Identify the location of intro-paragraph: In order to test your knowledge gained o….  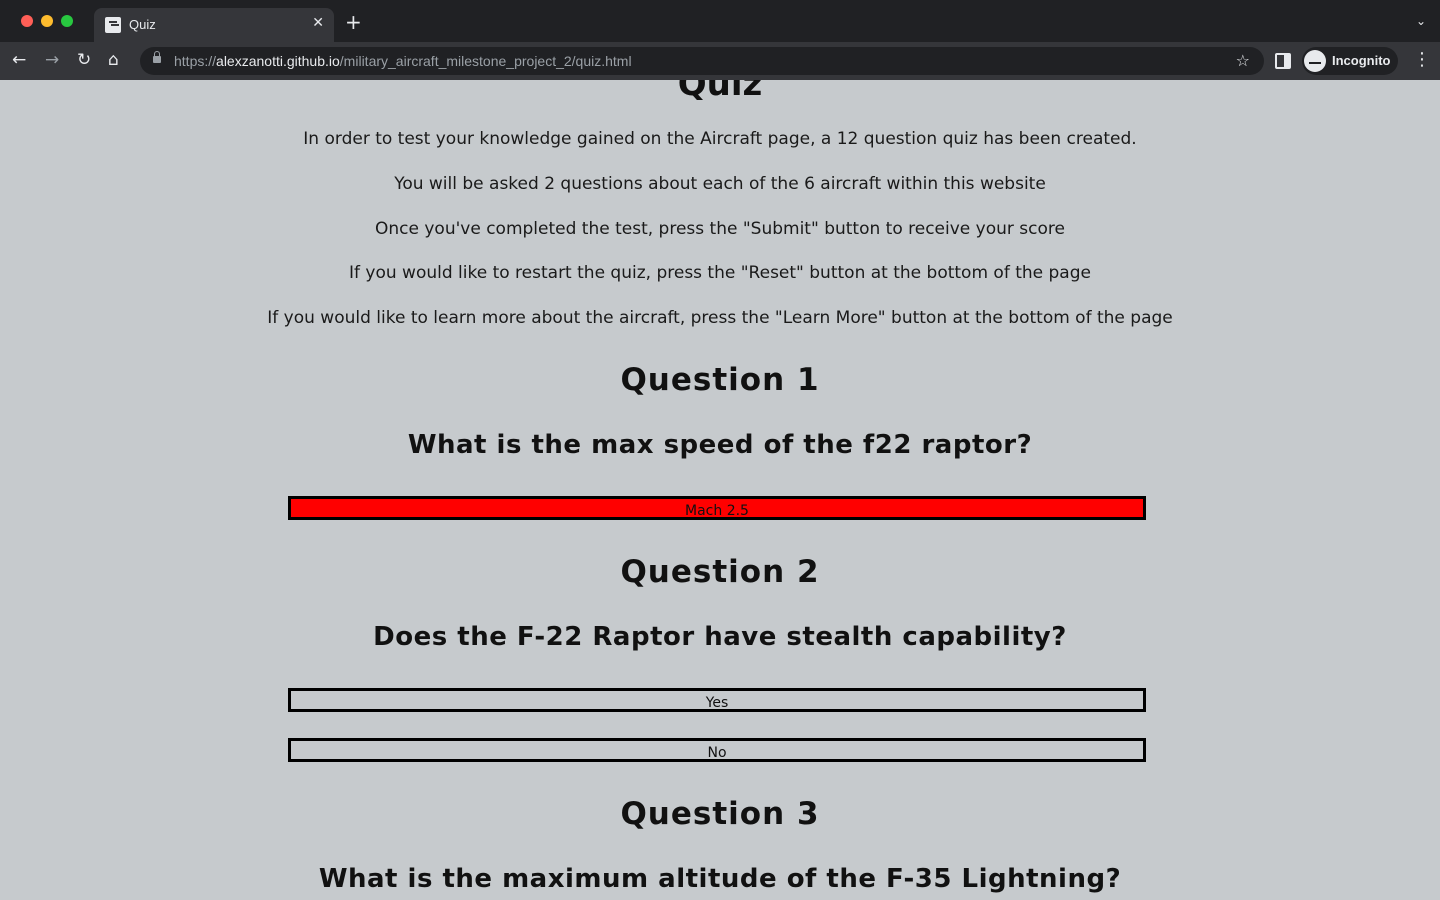
(720, 139).